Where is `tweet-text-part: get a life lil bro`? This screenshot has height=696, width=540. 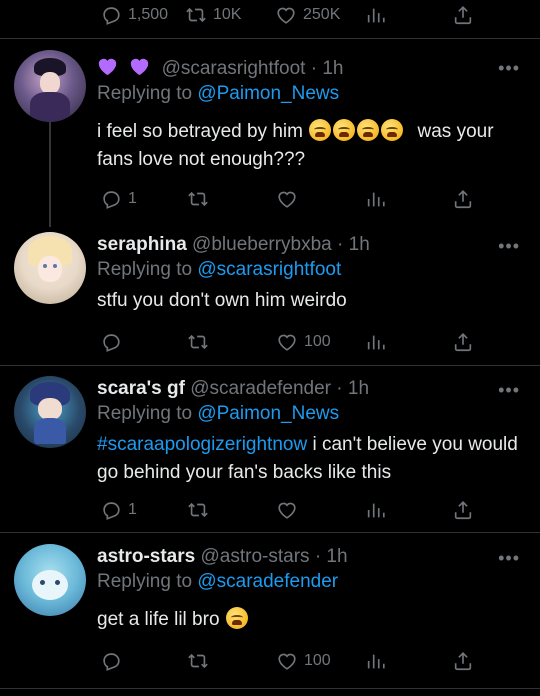
tweet-text-part: get a life lil bro is located at coordinates (158, 619).